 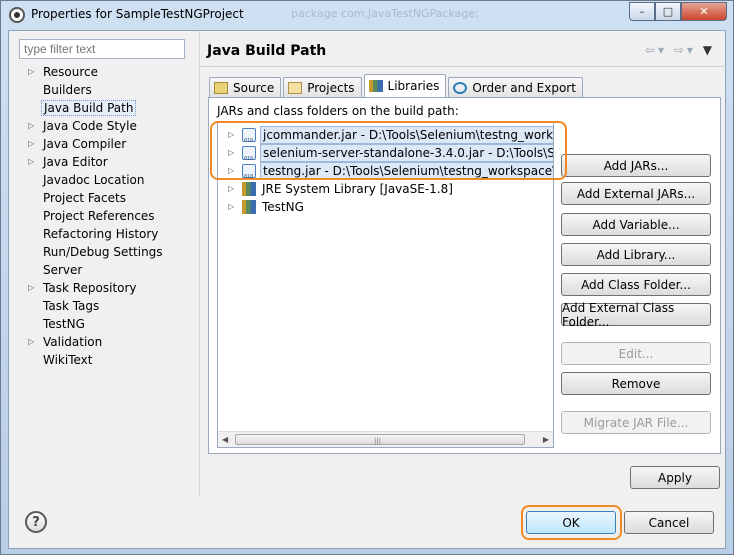 What do you see at coordinates (357, 189) in the screenshot?
I see `library-entry-label: JRE System Library [JavaSE-1.8]` at bounding box center [357, 189].